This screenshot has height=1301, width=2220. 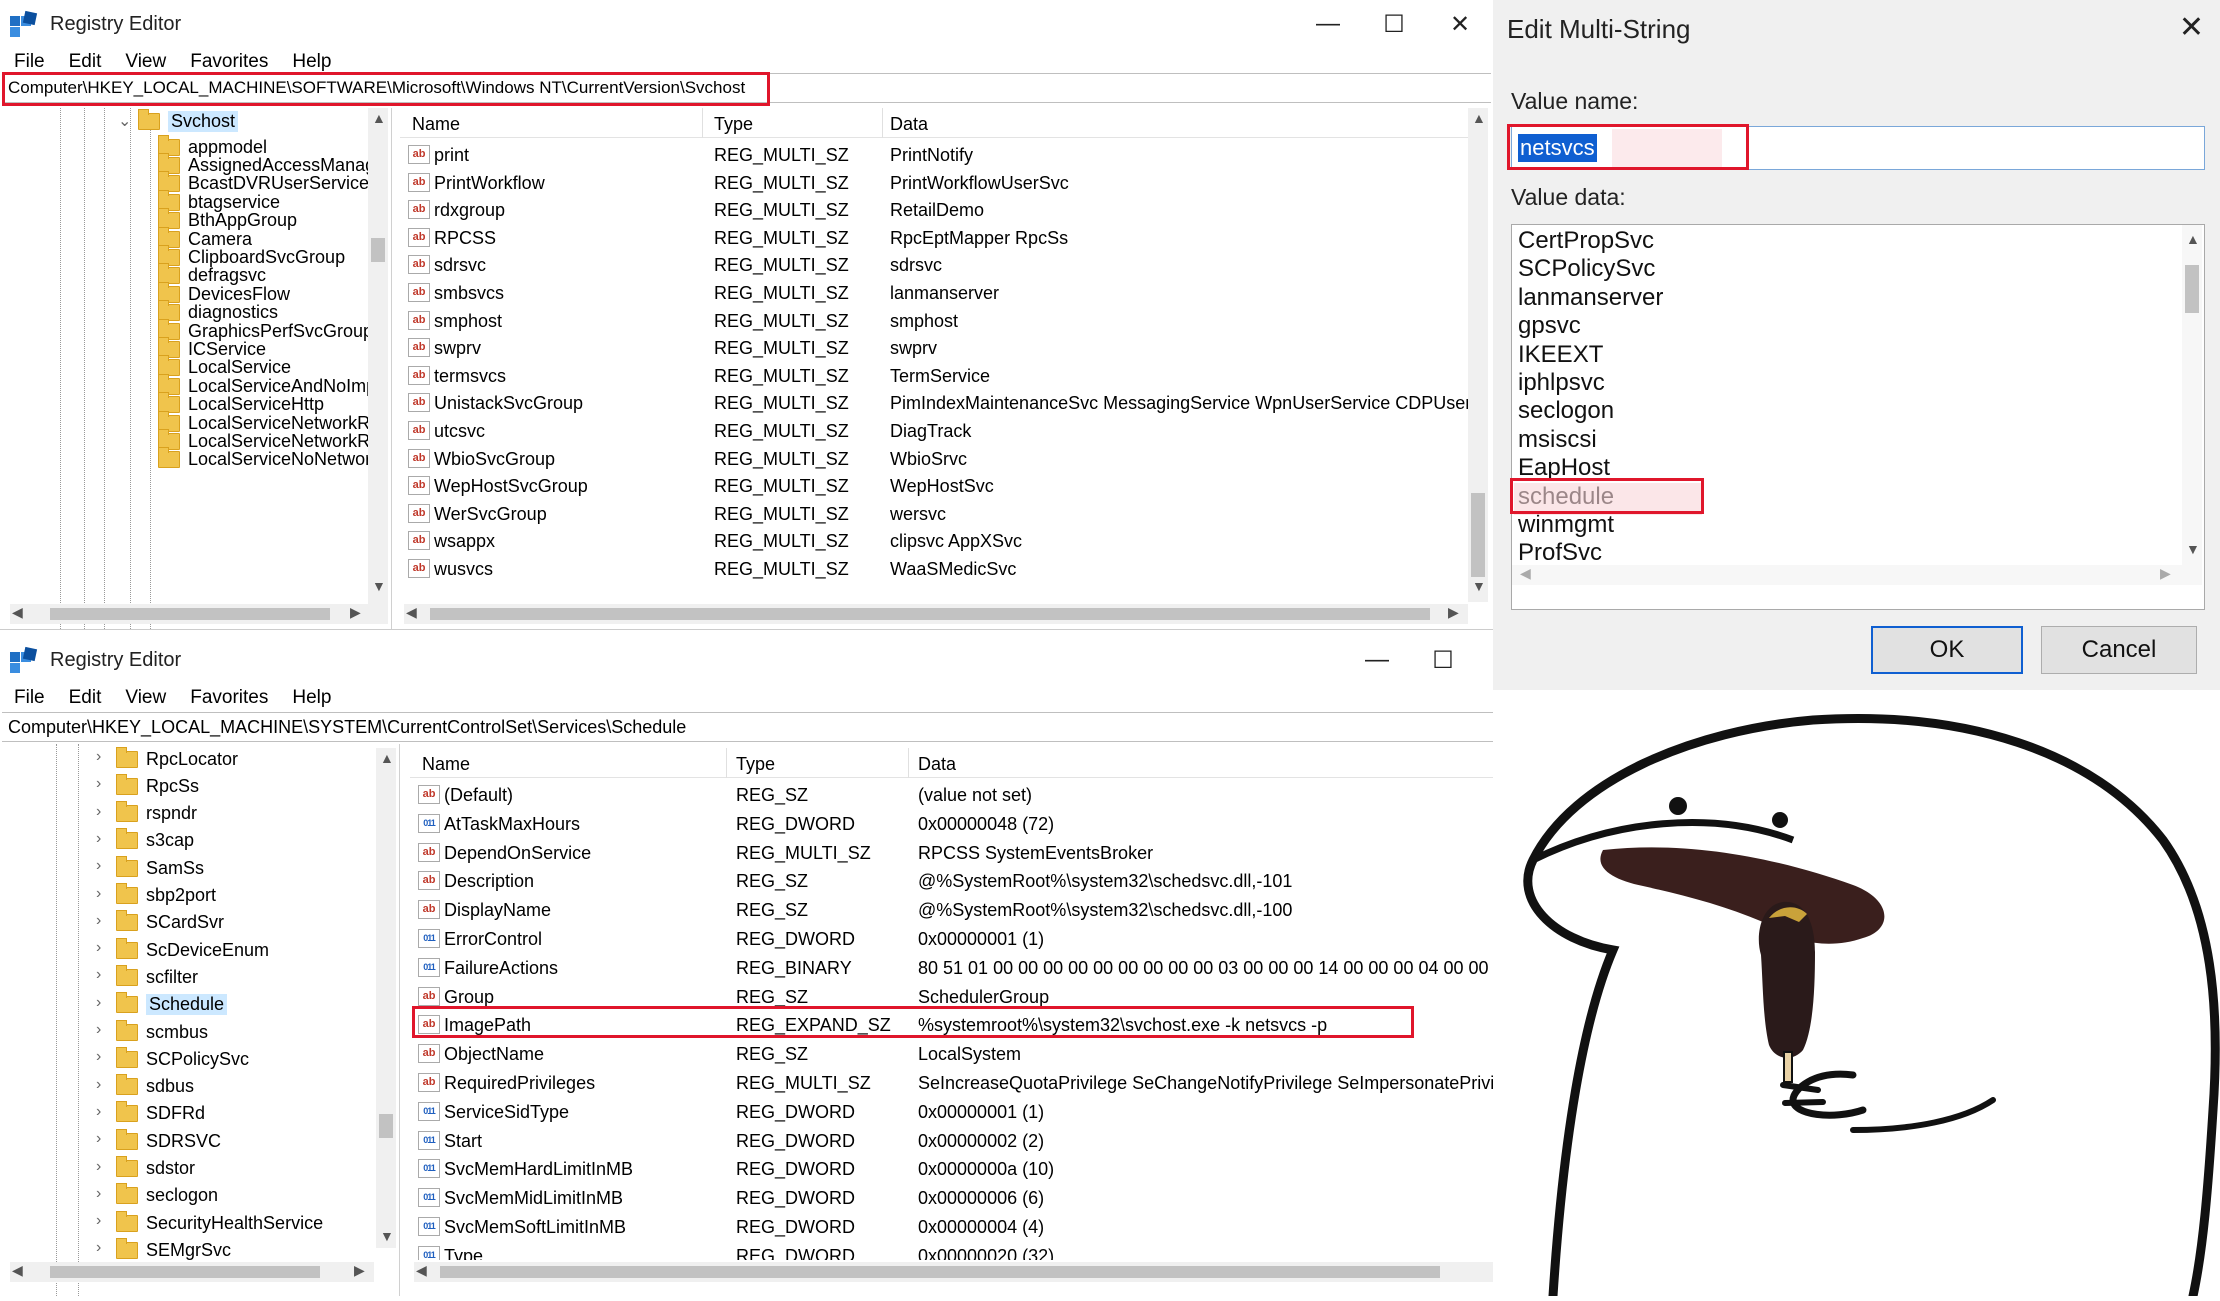 What do you see at coordinates (162, 1032) in the screenshot?
I see `tree-item: scmbus` at bounding box center [162, 1032].